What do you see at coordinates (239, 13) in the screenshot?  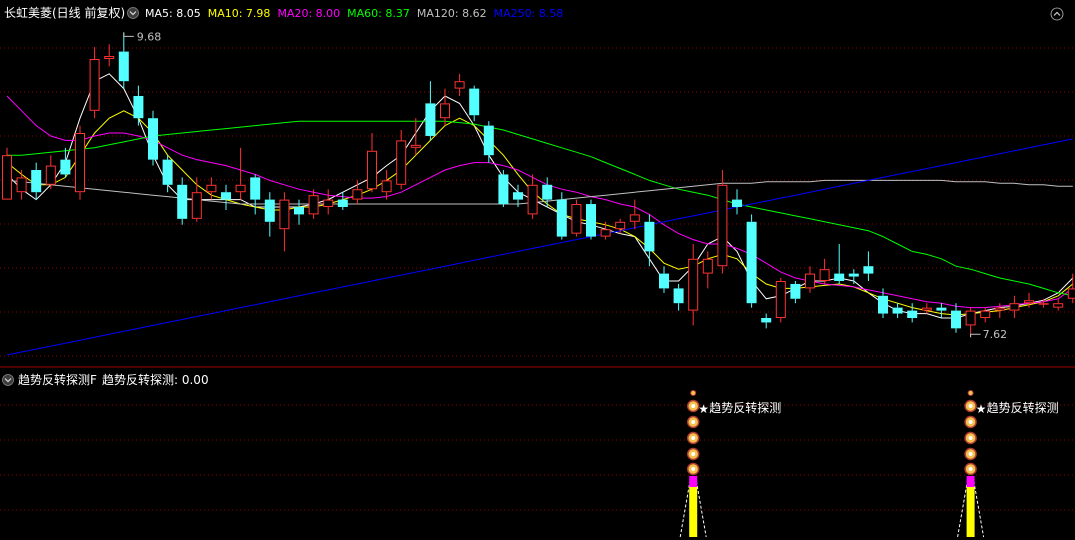 I see `ma-legend-item: MA10: 7.98` at bounding box center [239, 13].